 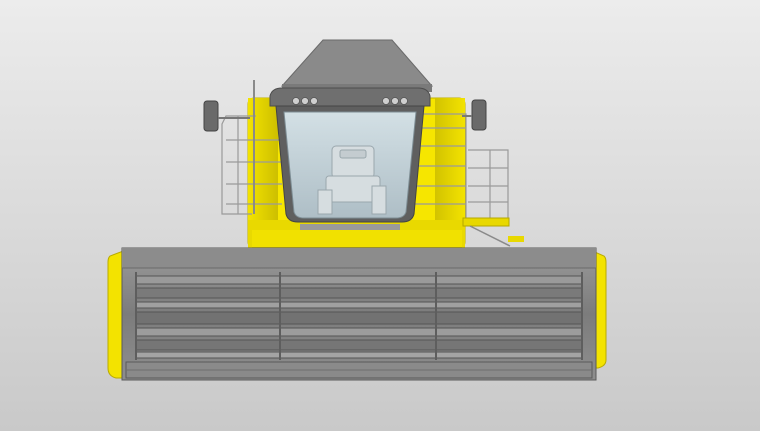 What do you see at coordinates (357, 239) in the screenshot?
I see `front-hood` at bounding box center [357, 239].